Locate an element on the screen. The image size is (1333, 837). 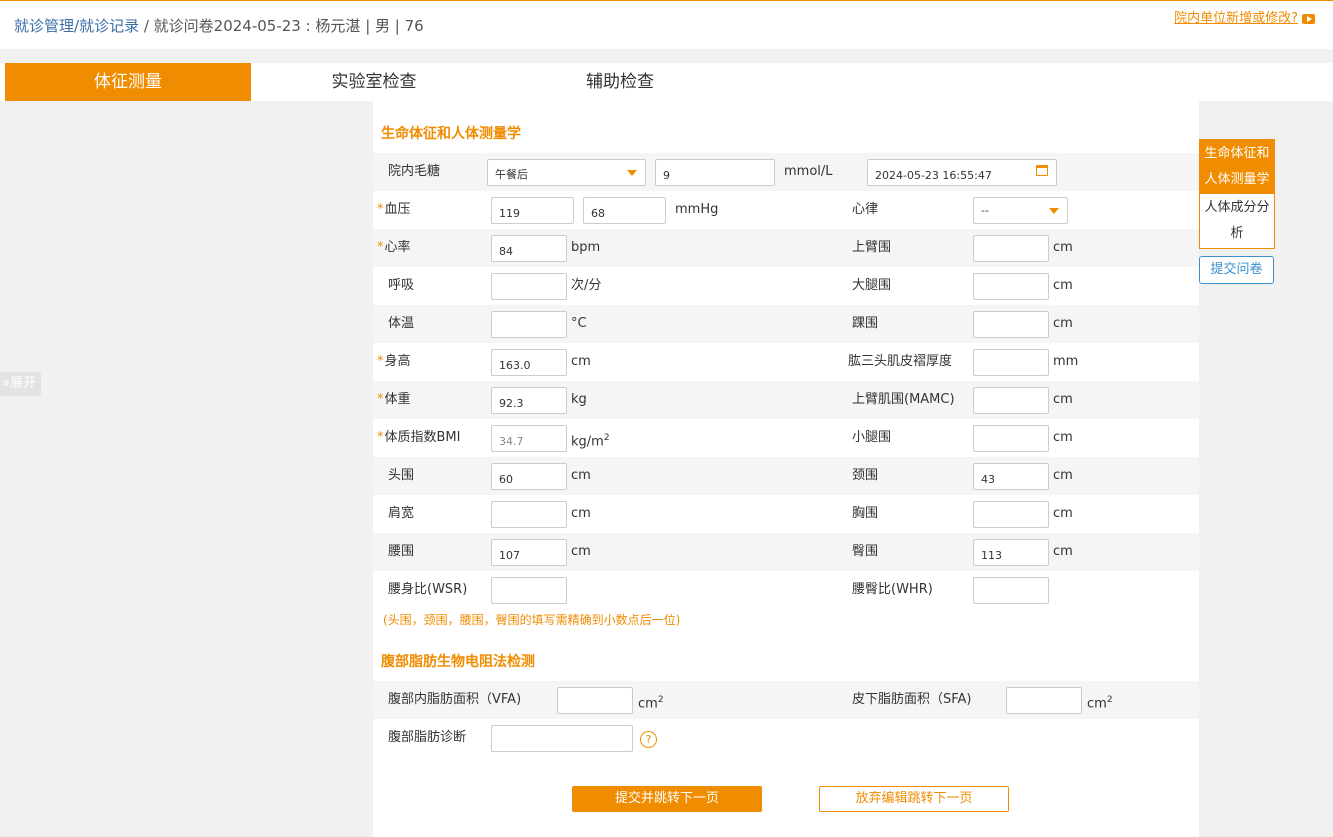
temperature-input is located at coordinates (529, 324).